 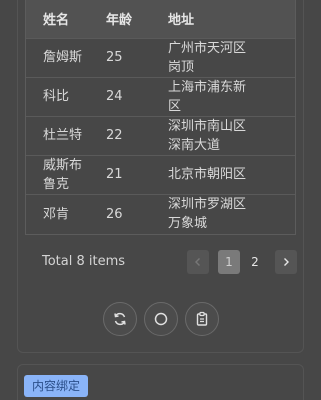 I want to click on header-address: 地址, so click(x=181, y=21).